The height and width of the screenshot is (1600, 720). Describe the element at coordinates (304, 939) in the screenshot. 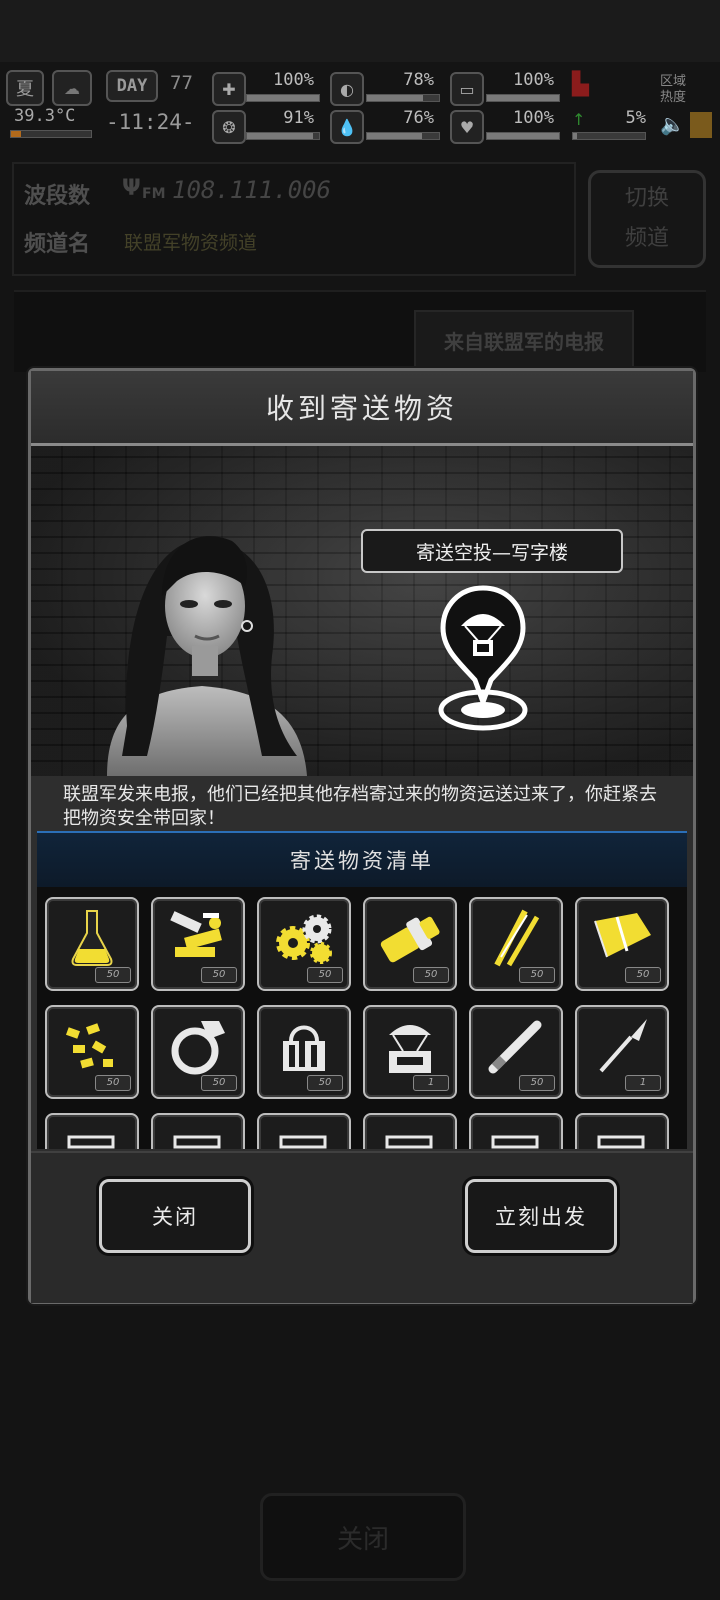

I see `gears-icon` at that location.